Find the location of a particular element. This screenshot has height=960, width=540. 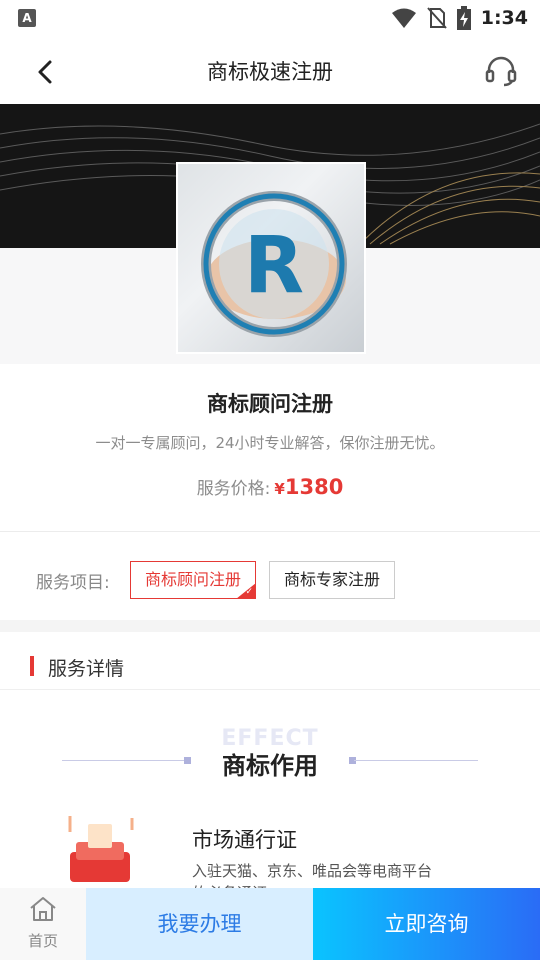

status-icons: 1:34 is located at coordinates (459, 18).